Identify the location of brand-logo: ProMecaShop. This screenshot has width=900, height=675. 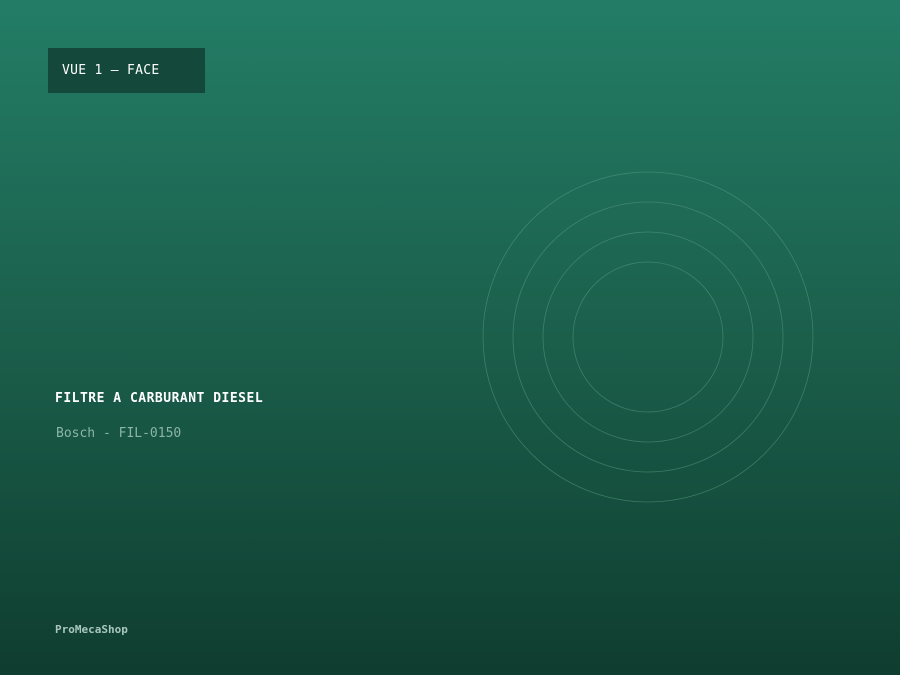
(91, 629).